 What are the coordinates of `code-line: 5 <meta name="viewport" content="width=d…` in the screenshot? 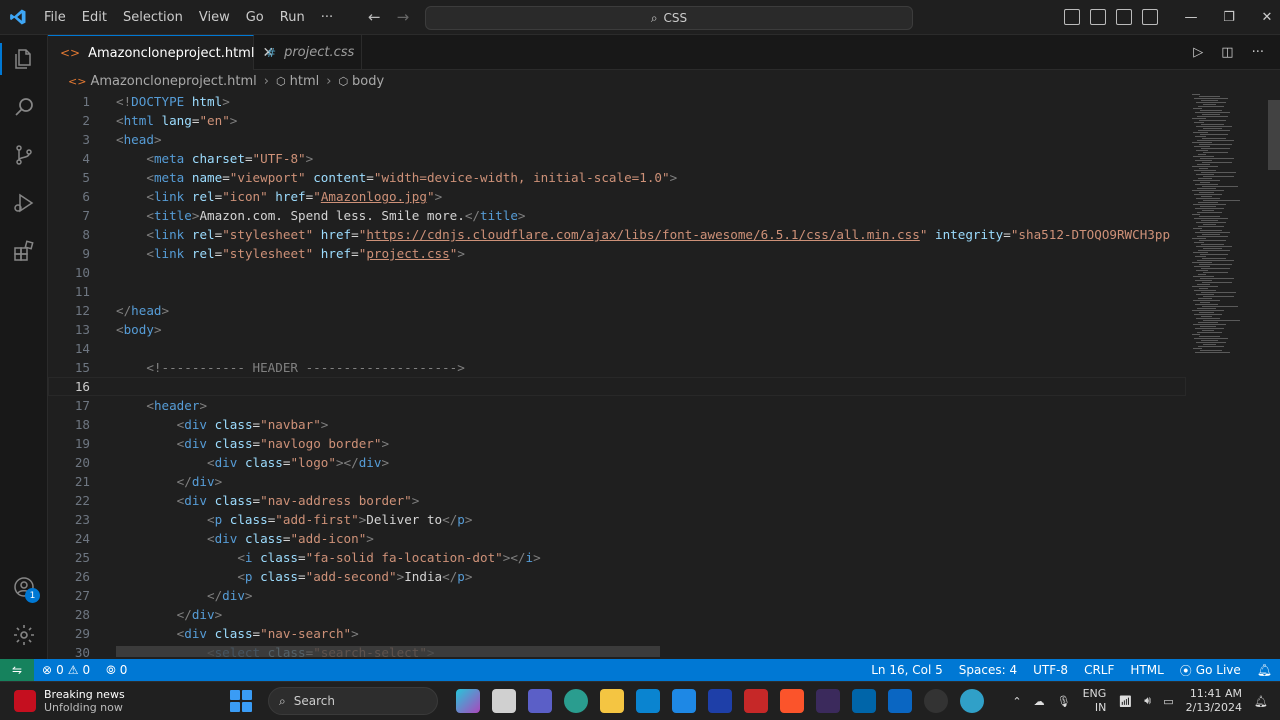 It's located at (617, 177).